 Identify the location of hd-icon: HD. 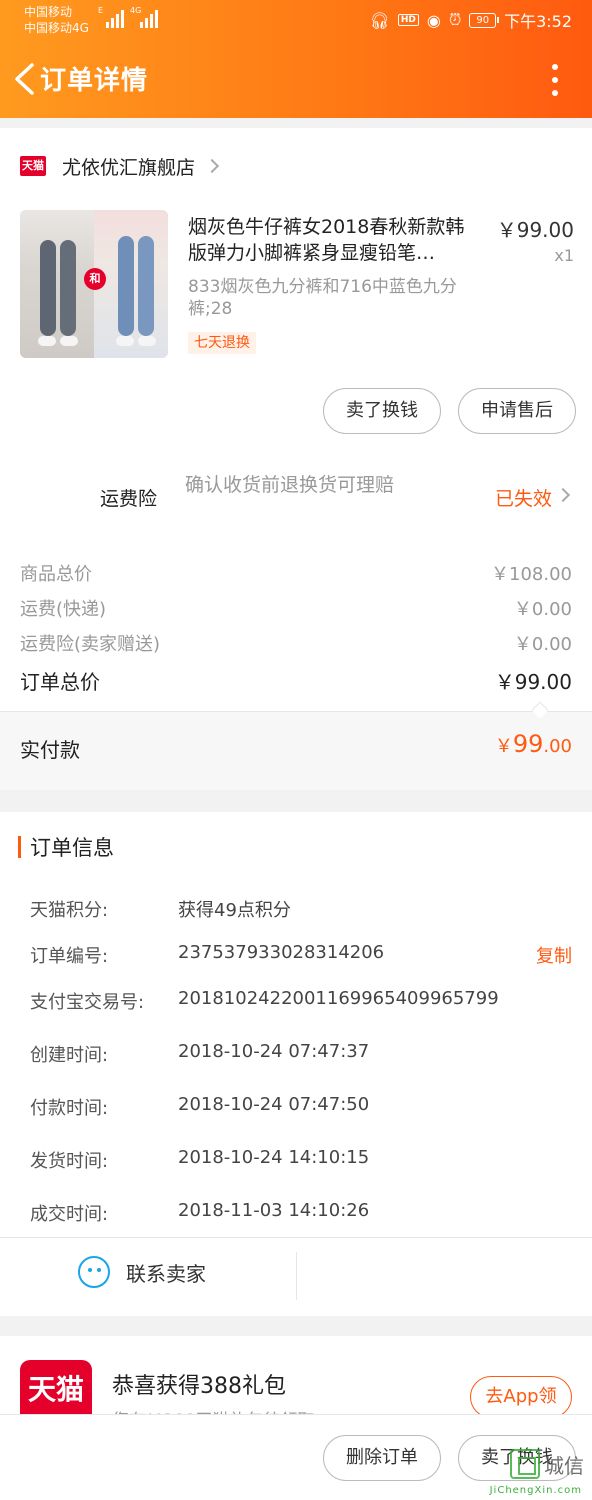
(408, 20).